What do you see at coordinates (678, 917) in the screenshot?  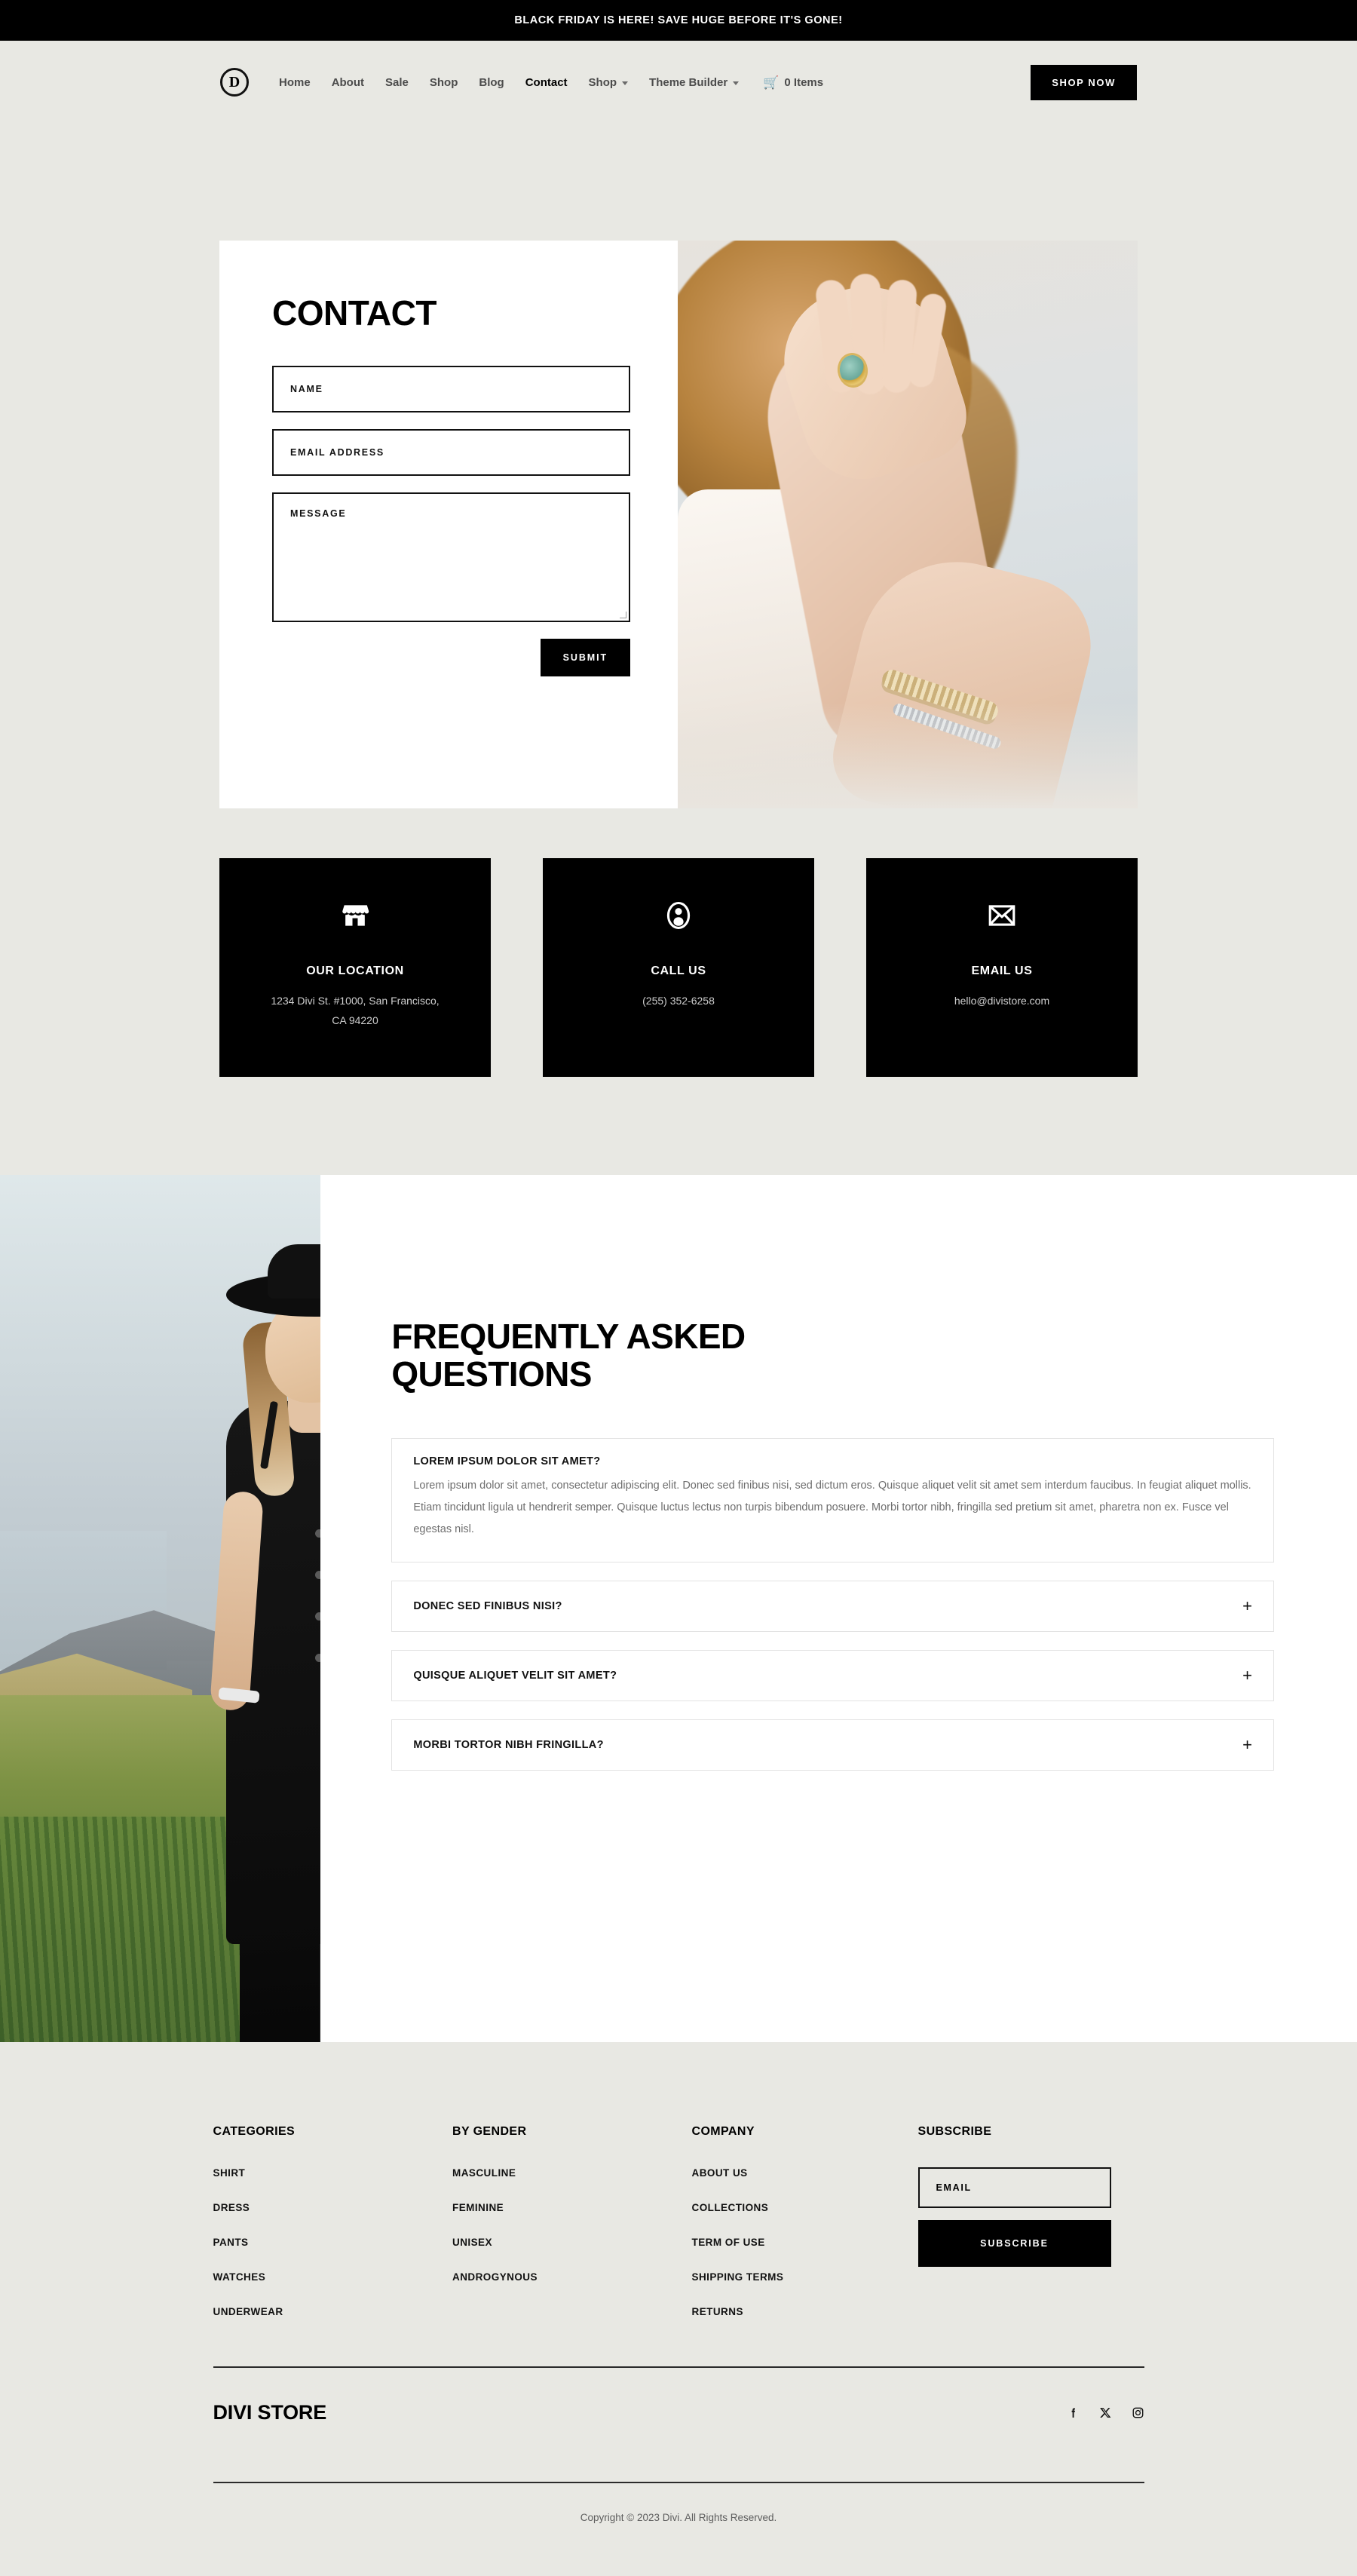 I see `user-circle-icon` at bounding box center [678, 917].